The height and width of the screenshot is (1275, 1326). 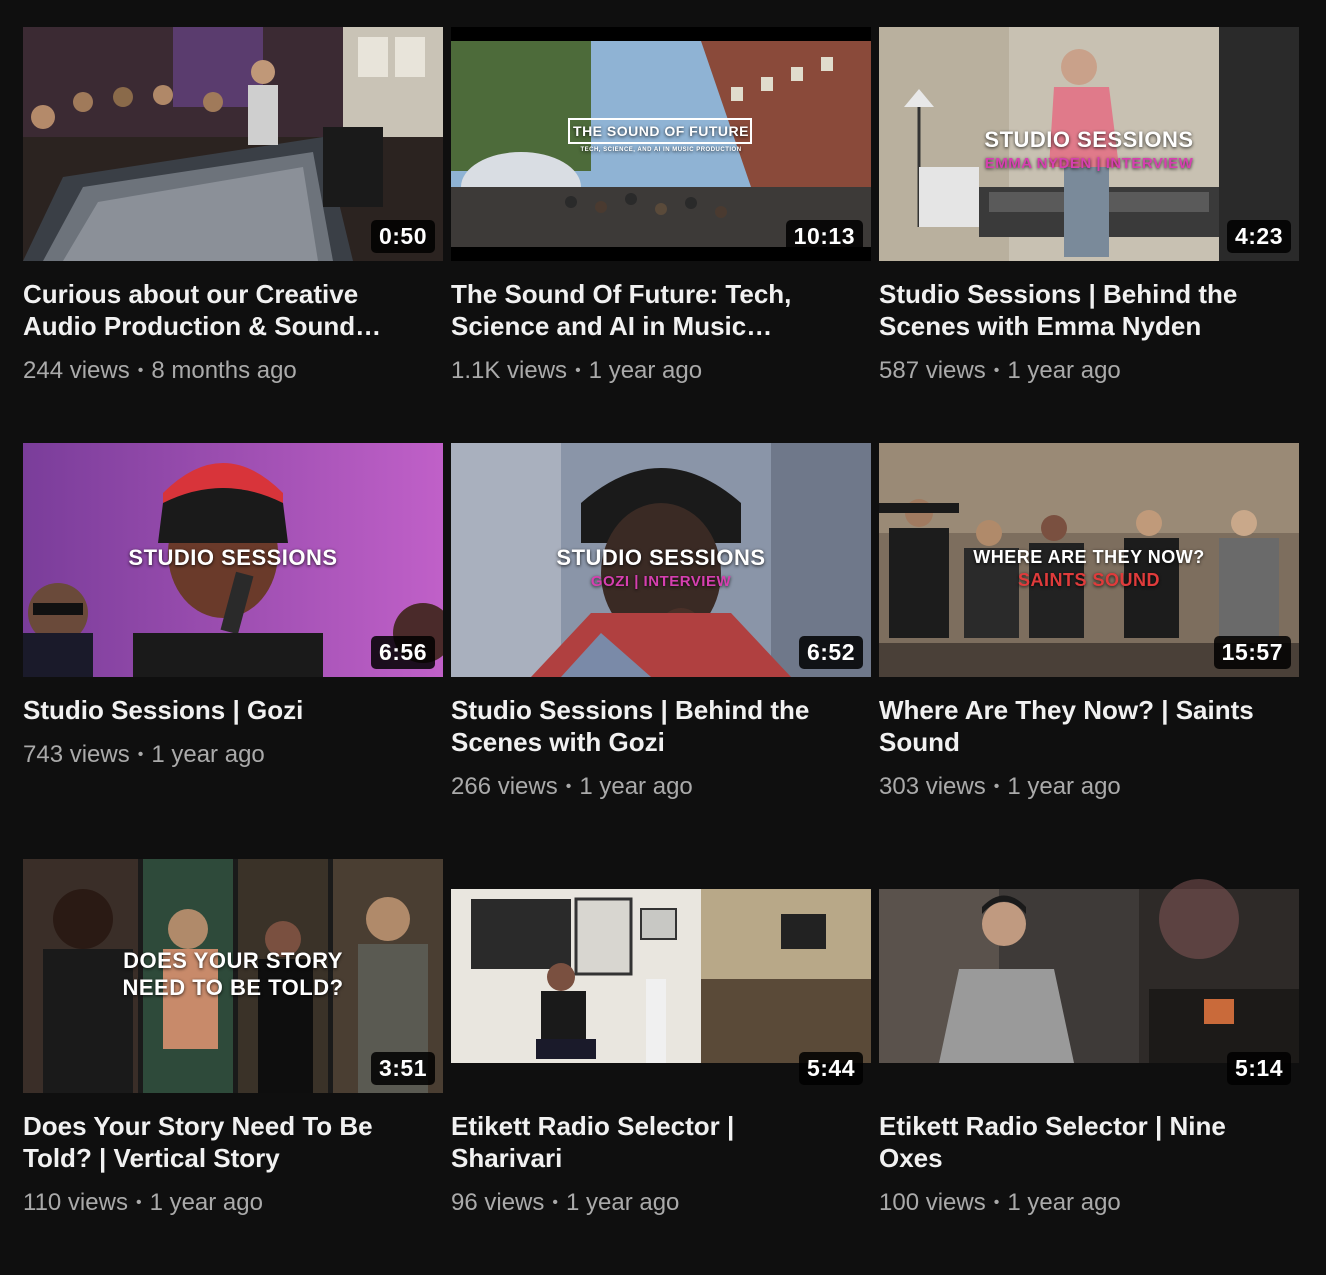 What do you see at coordinates (1089, 557) in the screenshot?
I see `overlay-title: WHERE ARE THEY NOW?` at bounding box center [1089, 557].